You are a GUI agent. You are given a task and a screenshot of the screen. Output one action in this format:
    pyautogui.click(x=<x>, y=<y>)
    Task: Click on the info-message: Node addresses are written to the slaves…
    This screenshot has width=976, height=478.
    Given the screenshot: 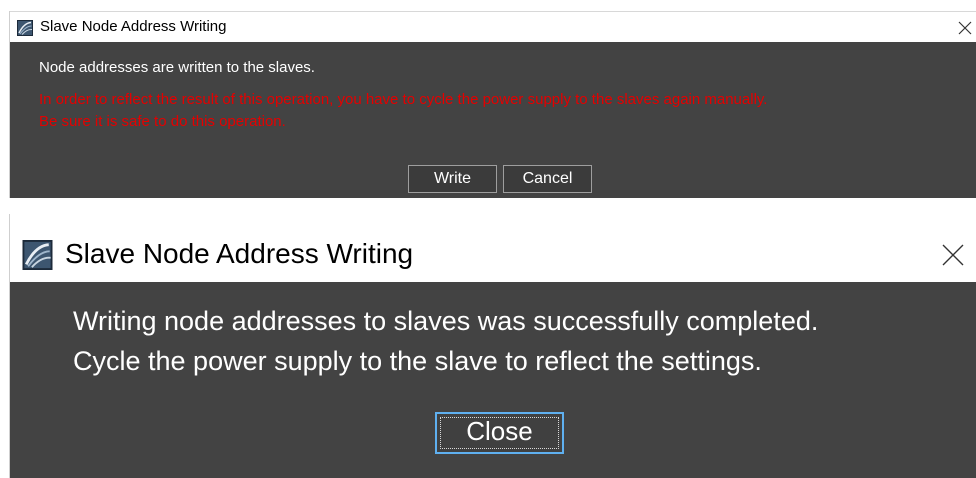 What is the action you would take?
    pyautogui.click(x=177, y=67)
    